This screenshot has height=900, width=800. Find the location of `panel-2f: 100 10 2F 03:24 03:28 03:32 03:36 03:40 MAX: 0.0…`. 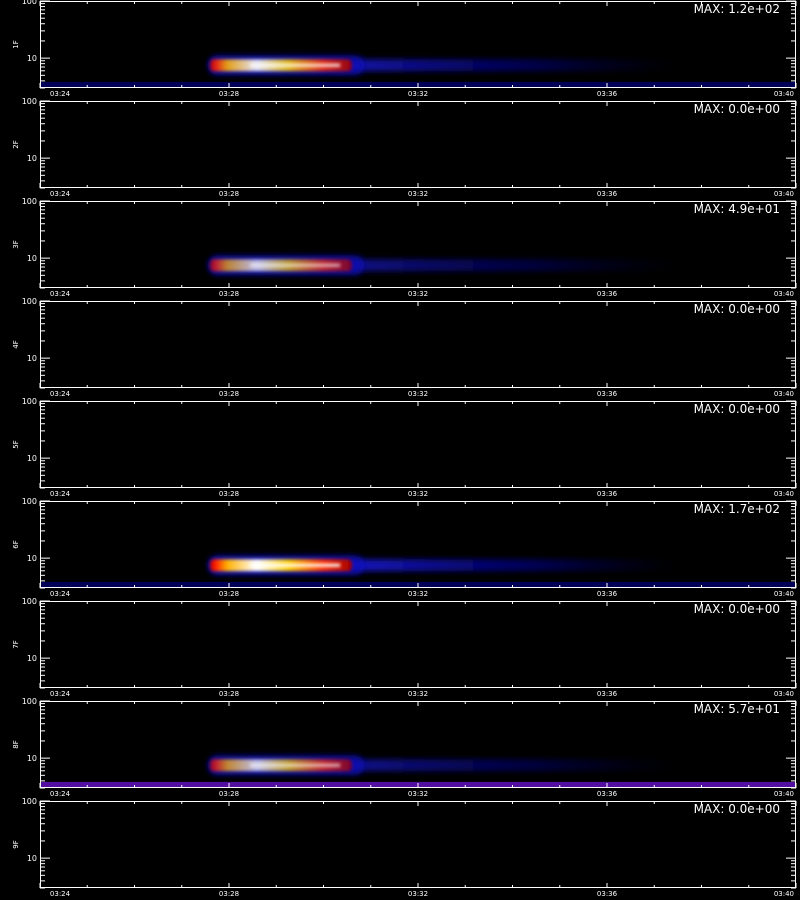

panel-2f: 100 10 2F 03:24 03:28 03:32 03:36 03:40 MAX: 0.0… is located at coordinates (404, 147).